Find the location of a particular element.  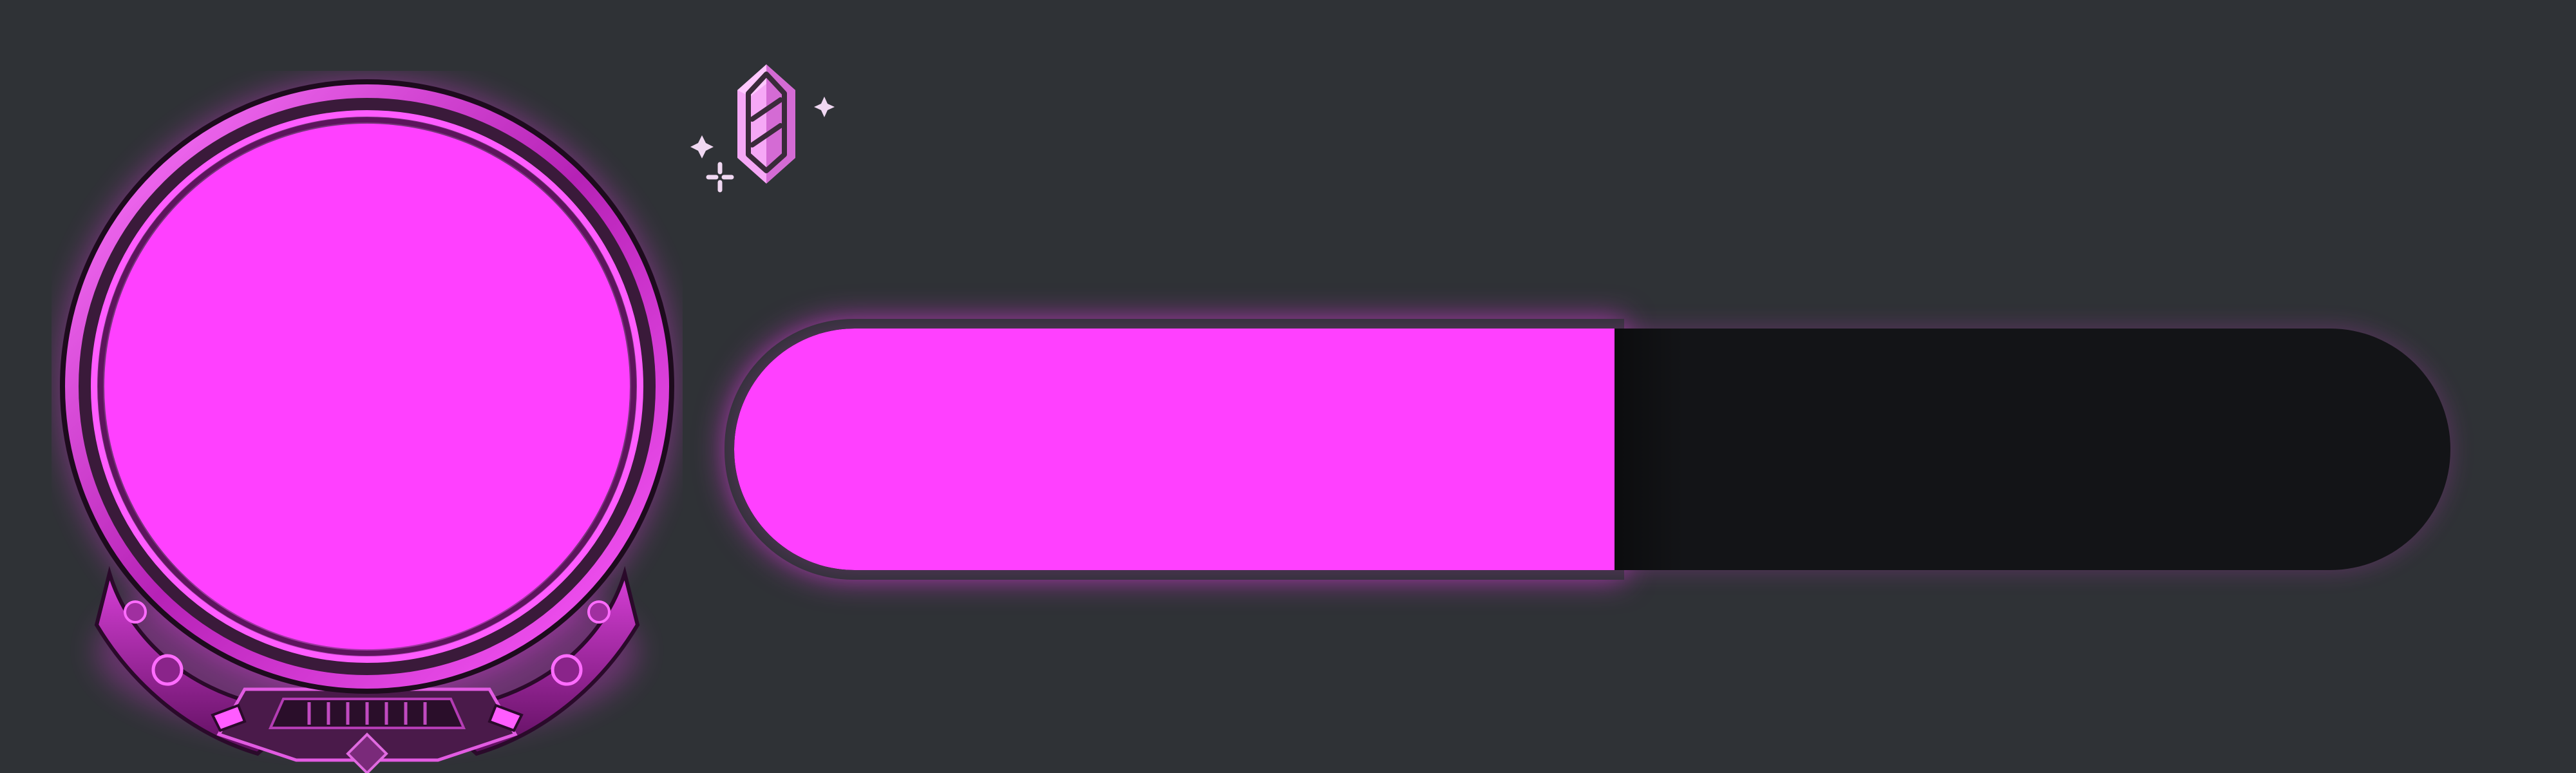

level-badge is located at coordinates (766, 129).